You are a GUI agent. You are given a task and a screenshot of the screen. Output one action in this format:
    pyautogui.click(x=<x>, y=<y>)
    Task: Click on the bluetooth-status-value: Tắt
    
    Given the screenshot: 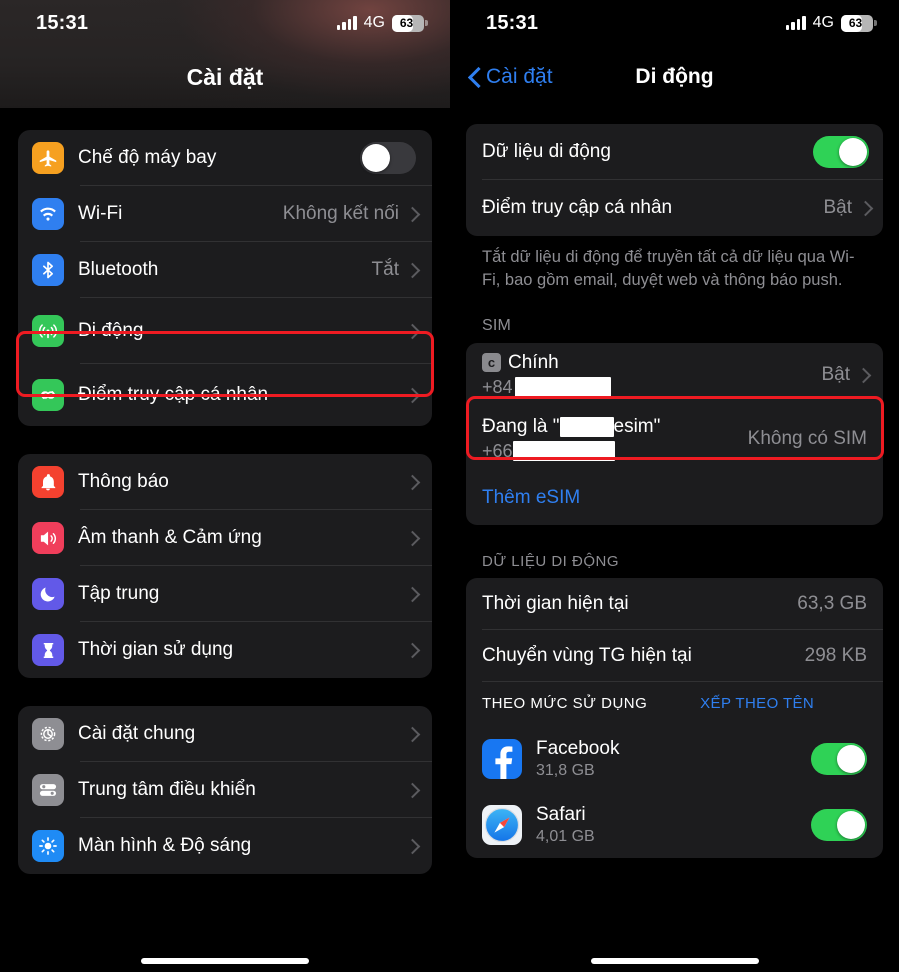 What is the action you would take?
    pyautogui.click(x=385, y=269)
    